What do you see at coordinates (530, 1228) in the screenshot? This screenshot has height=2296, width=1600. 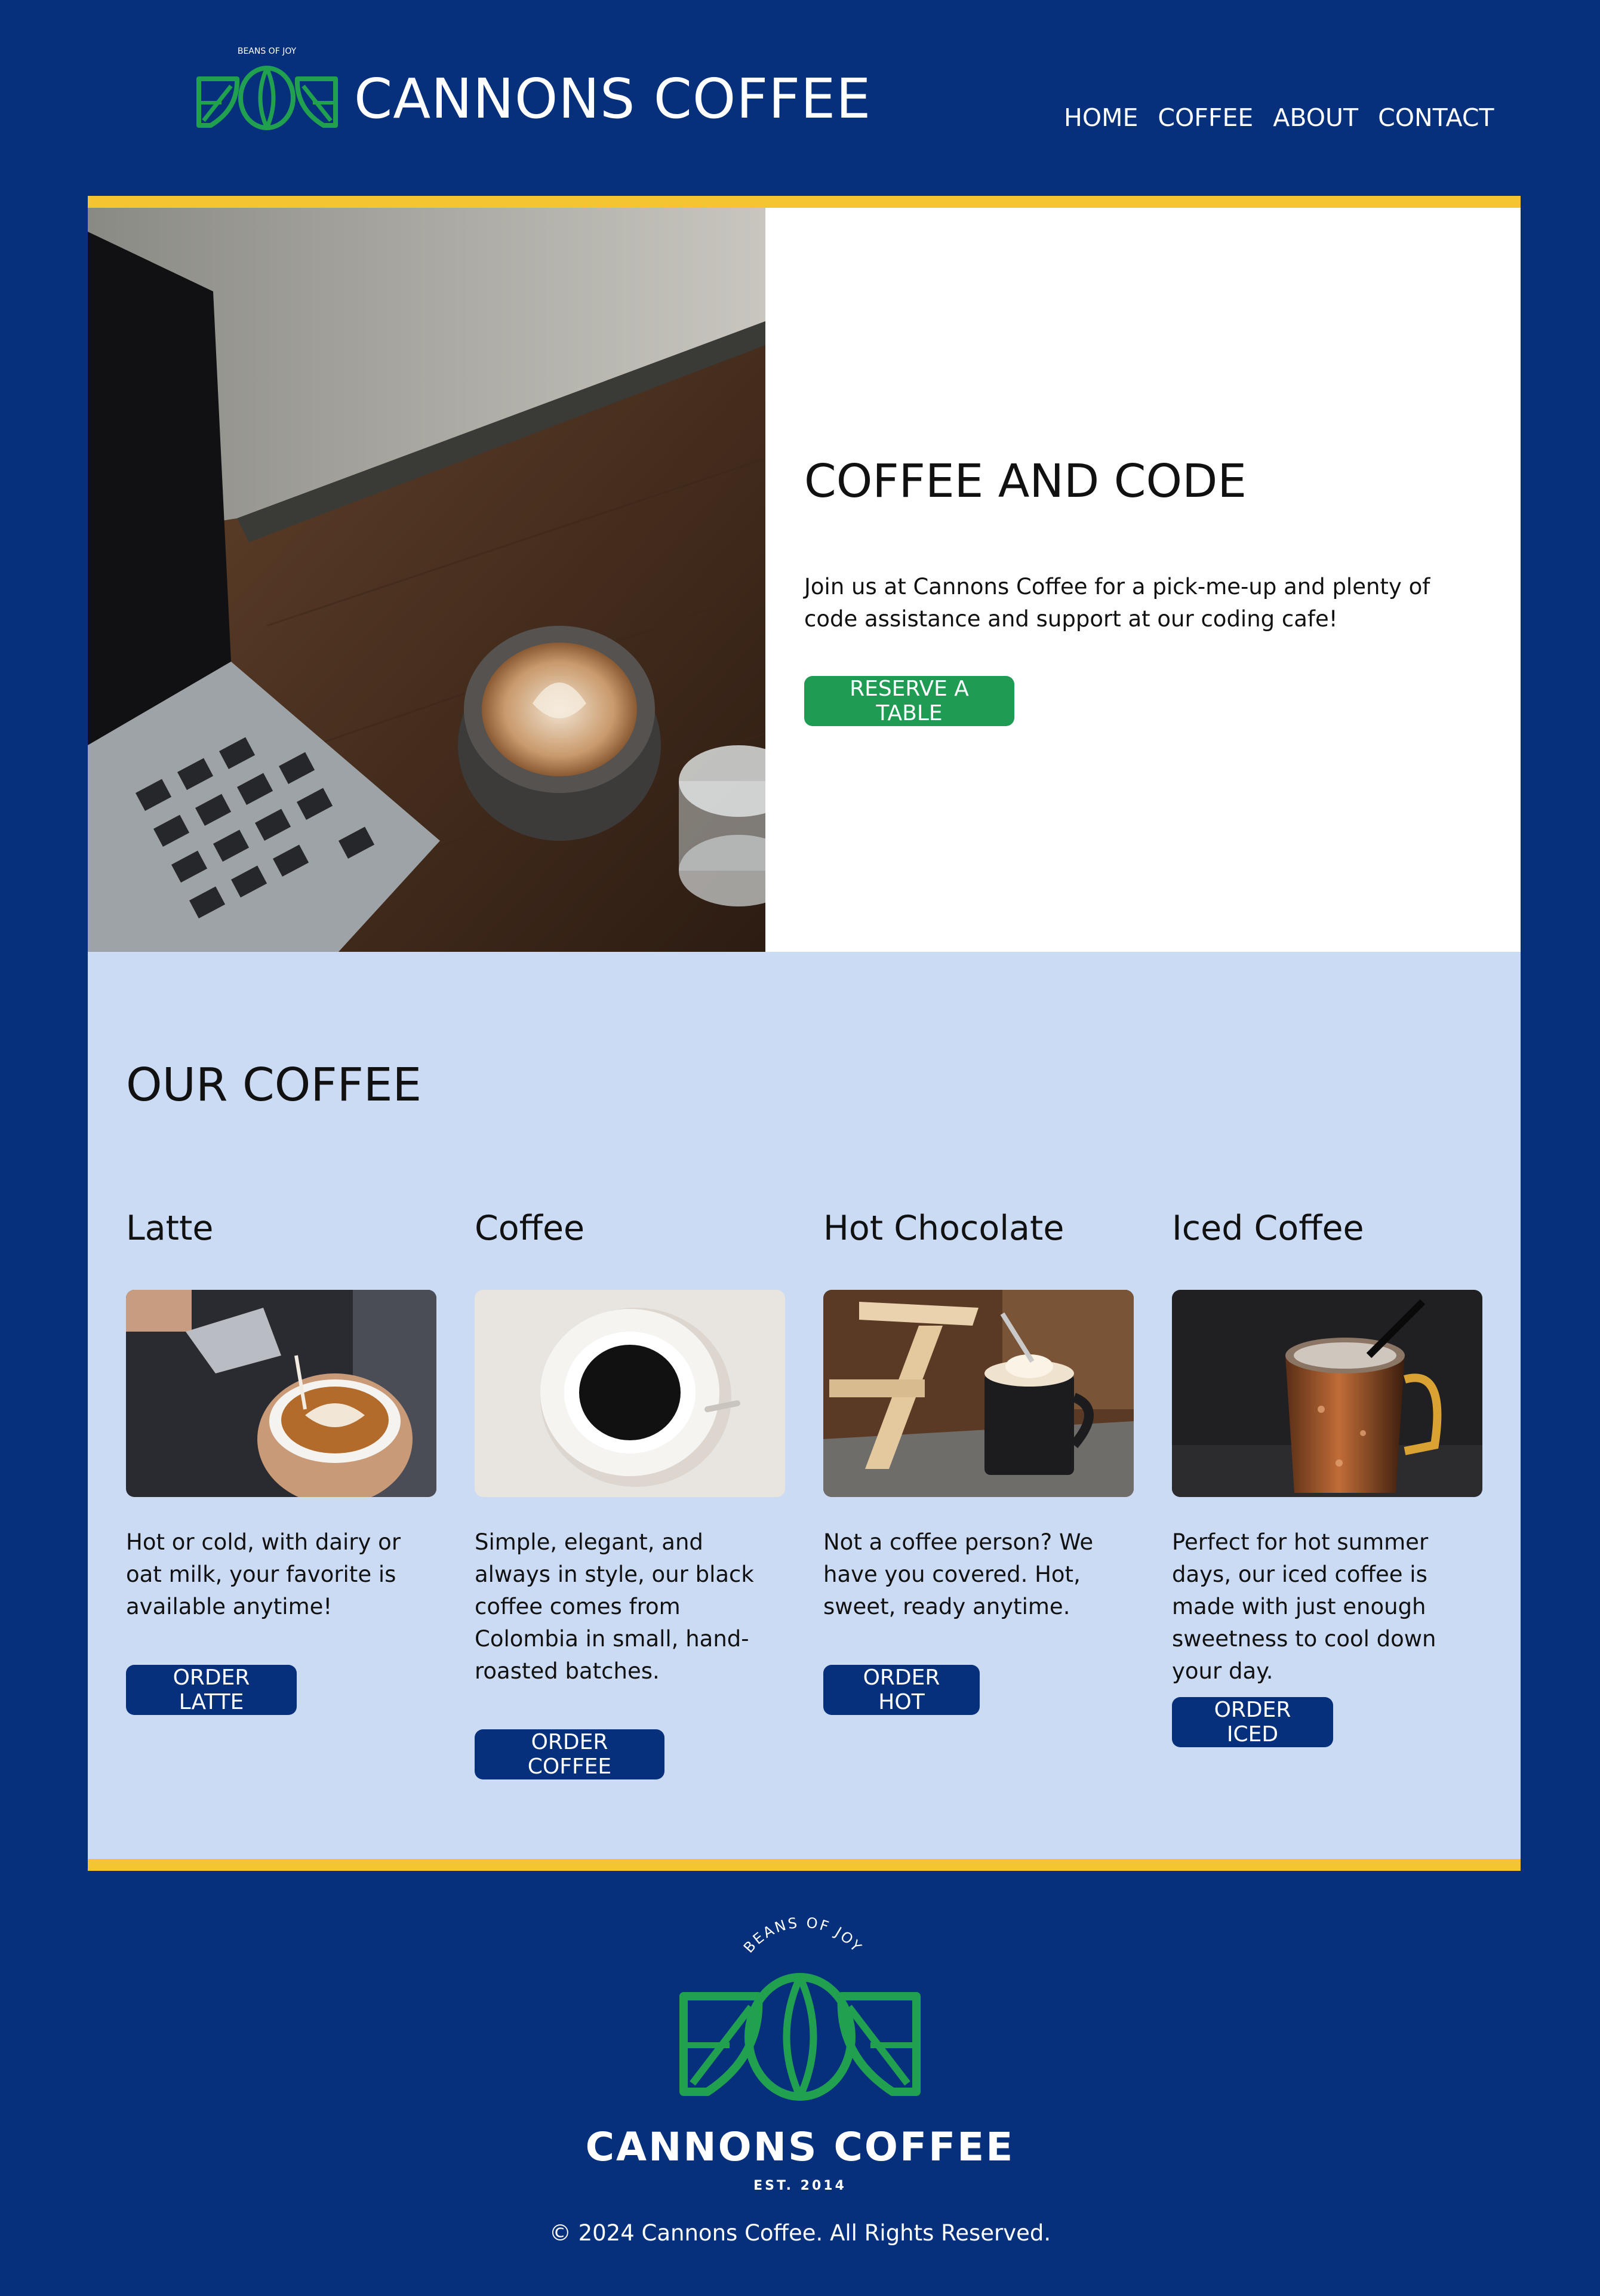 I see `card-title: Coffee` at bounding box center [530, 1228].